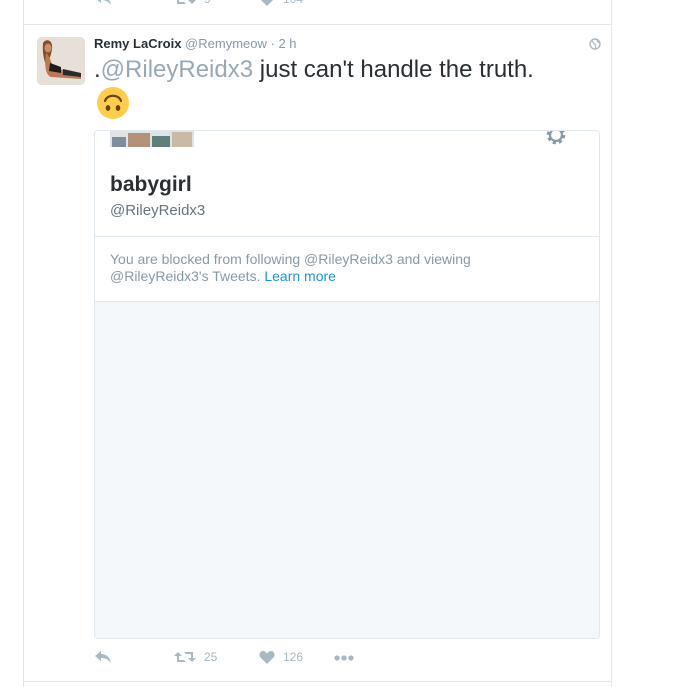 The width and height of the screenshot is (677, 687). I want to click on retweet-count: 25, so click(211, 657).